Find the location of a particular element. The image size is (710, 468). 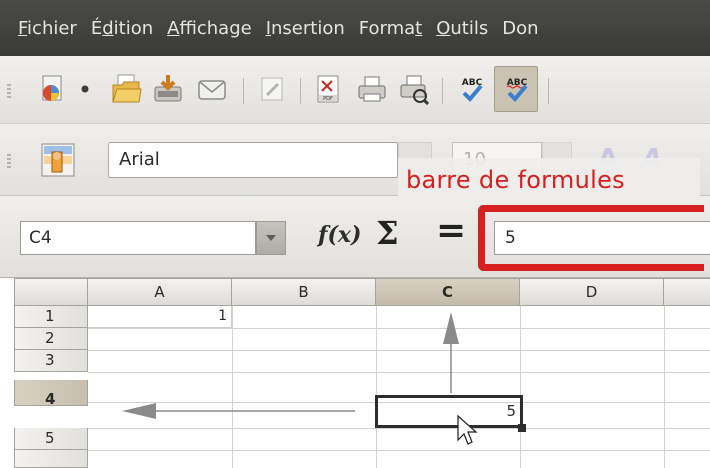

annotation-arrows is located at coordinates (300, 378).